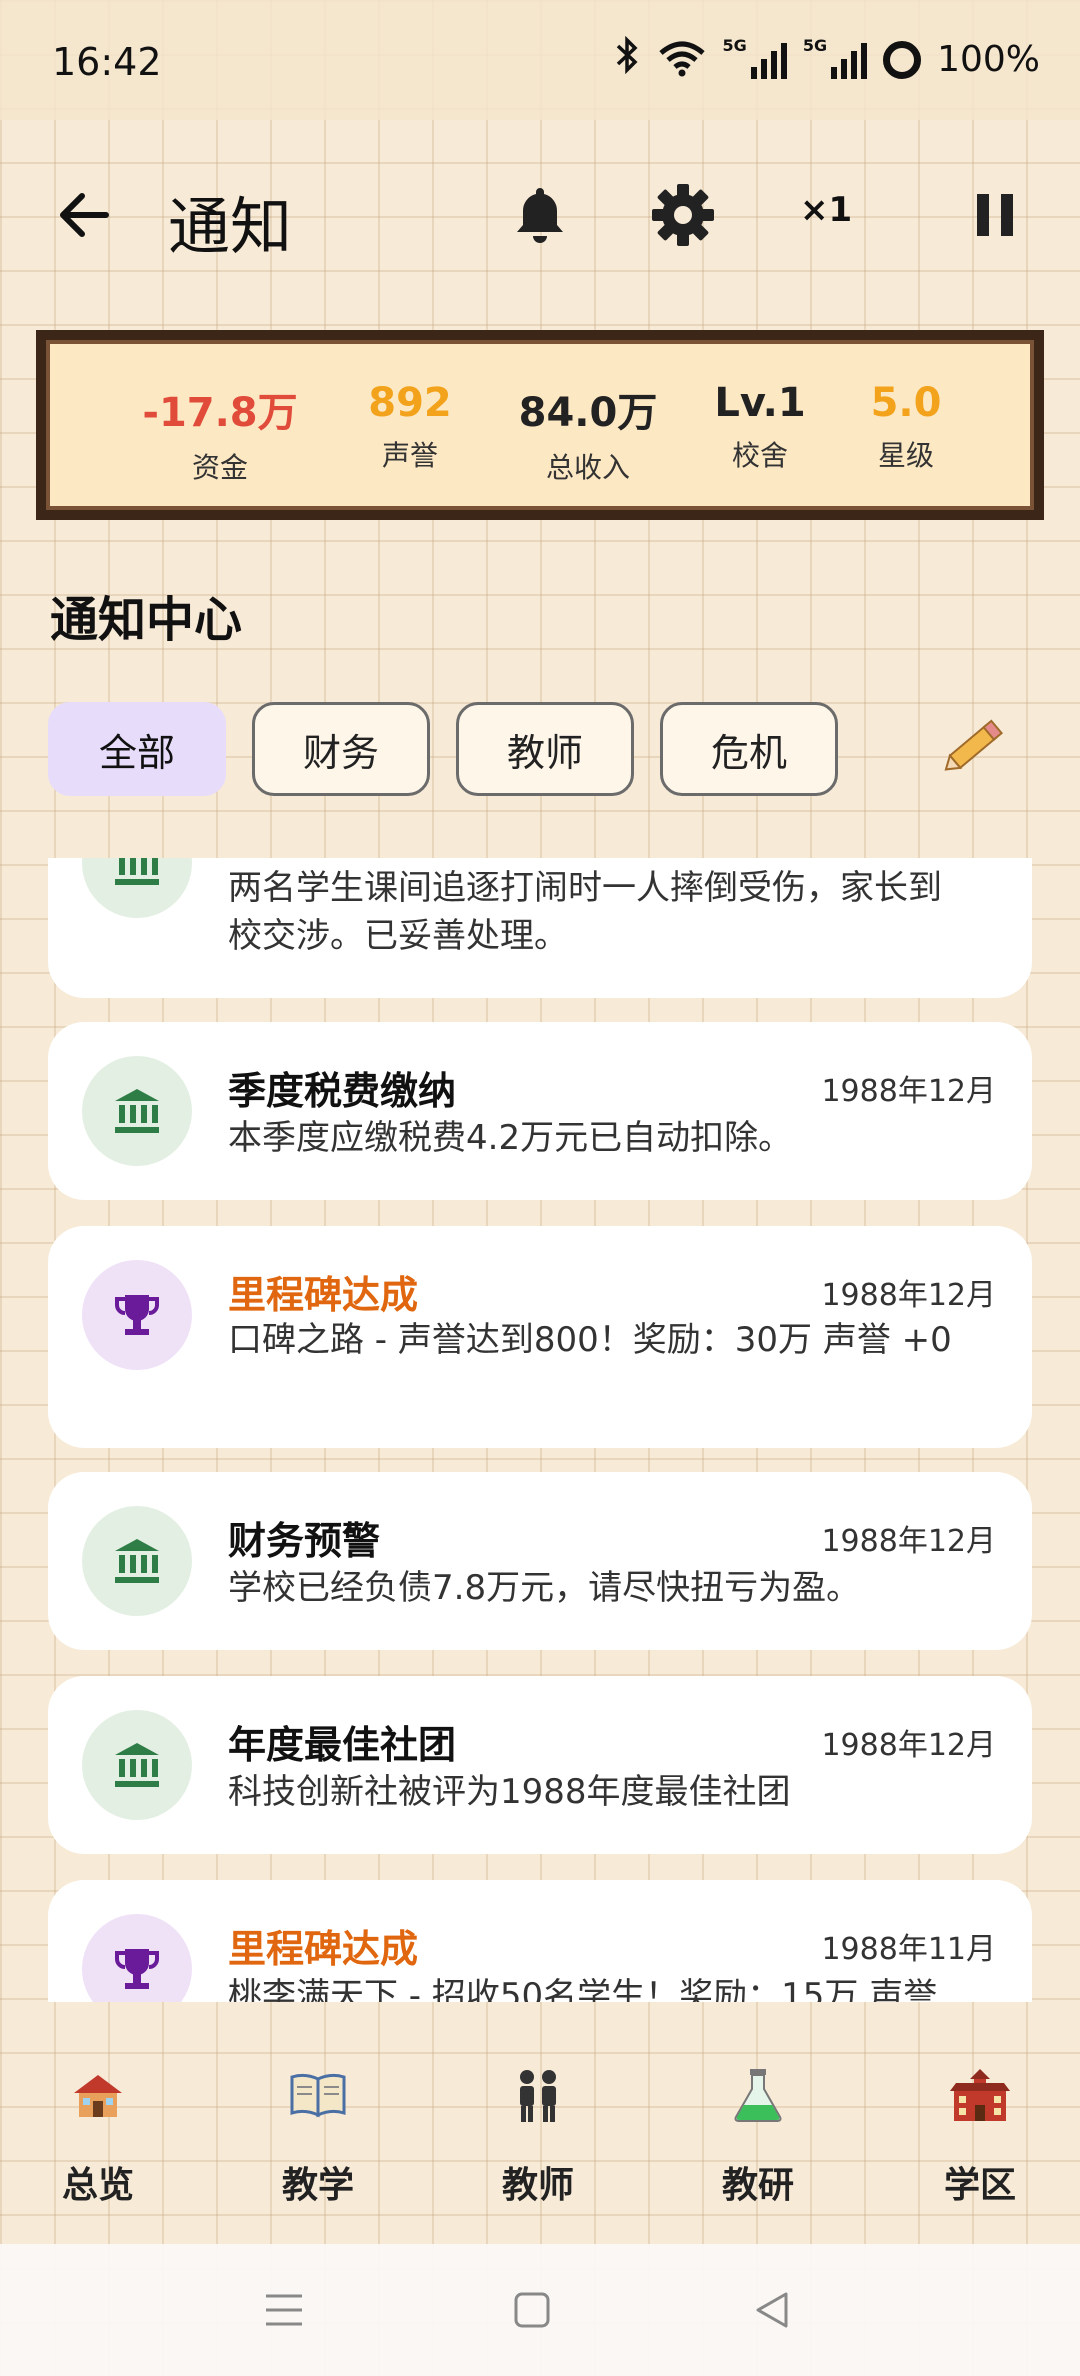 The image size is (1080, 2376). What do you see at coordinates (544, 1588) in the screenshot?
I see `notification-body: 学校已经负债7.8万元，请尽快扭亏为盈。` at bounding box center [544, 1588].